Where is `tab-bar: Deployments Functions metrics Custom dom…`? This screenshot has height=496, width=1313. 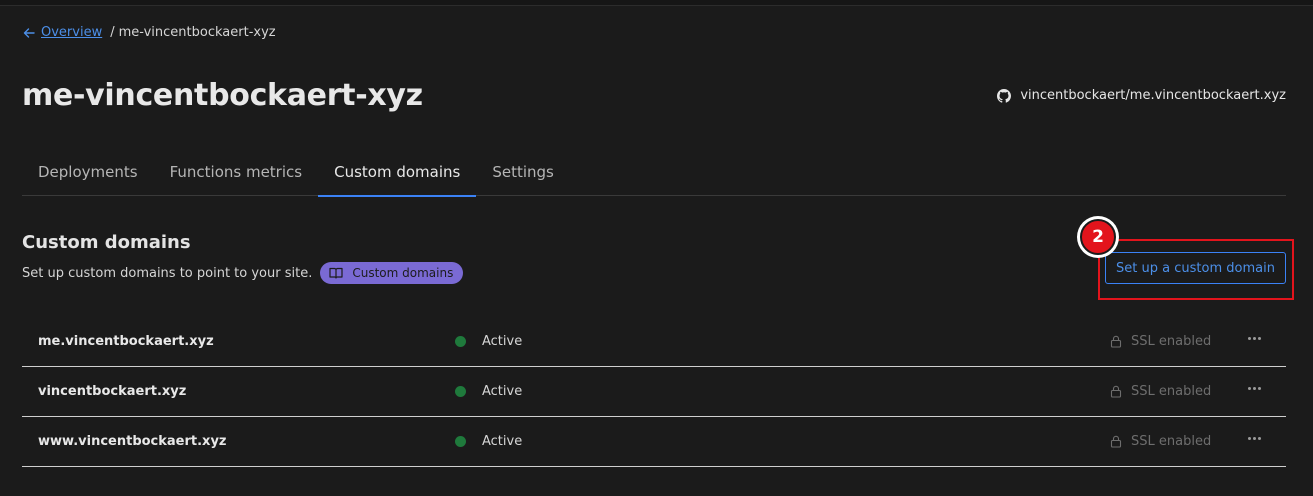
tab-bar: Deployments Functions metrics Custom dom… is located at coordinates (654, 173).